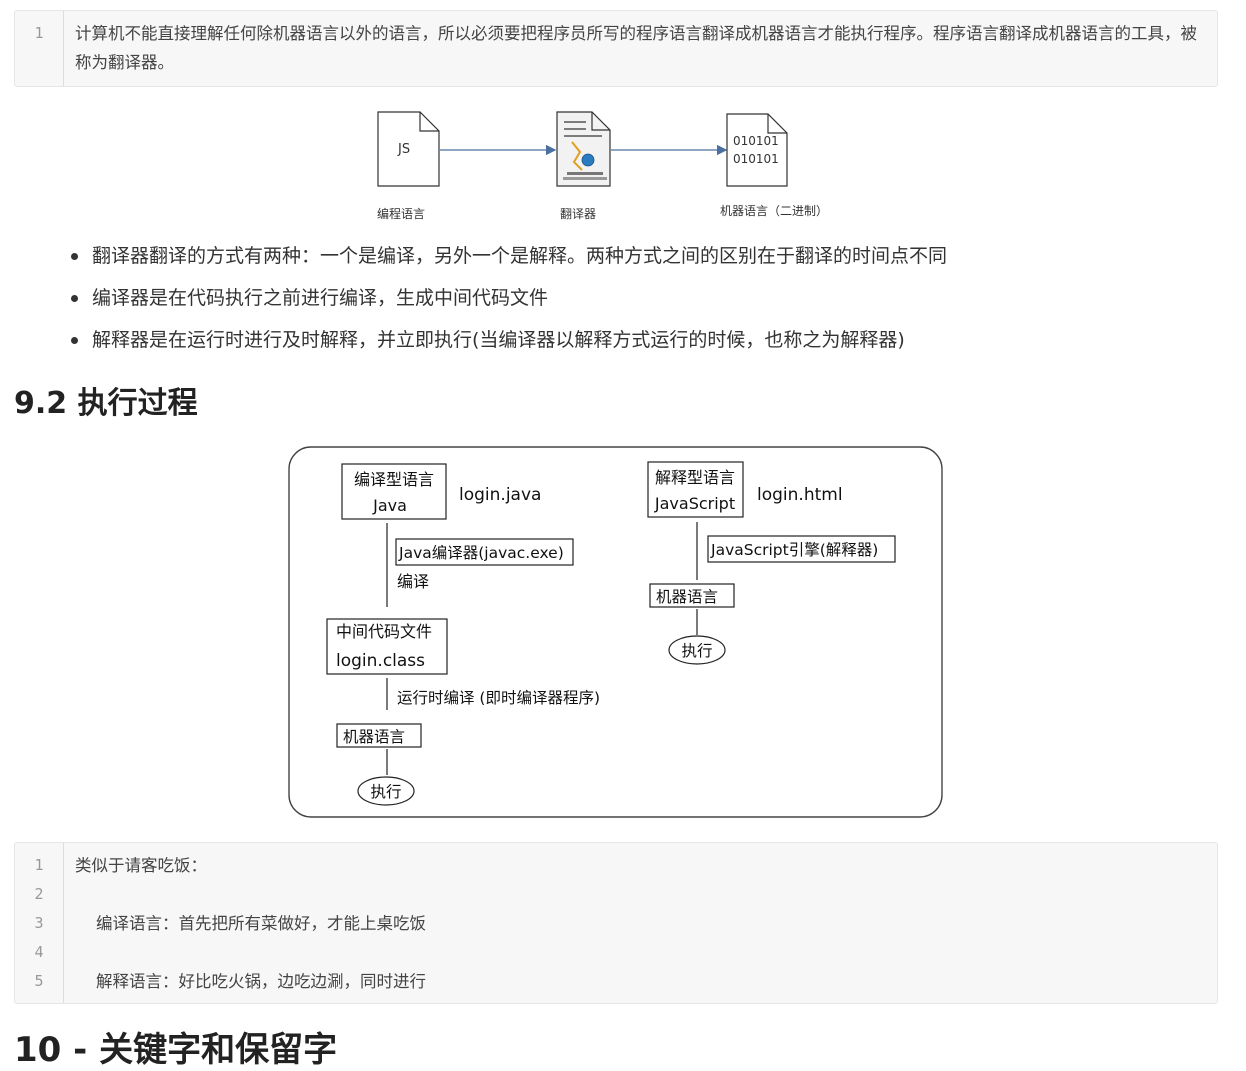 The height and width of the screenshot is (1071, 1246). What do you see at coordinates (694, 503) in the screenshot?
I see `interpreted-language-js: JavaScript` at bounding box center [694, 503].